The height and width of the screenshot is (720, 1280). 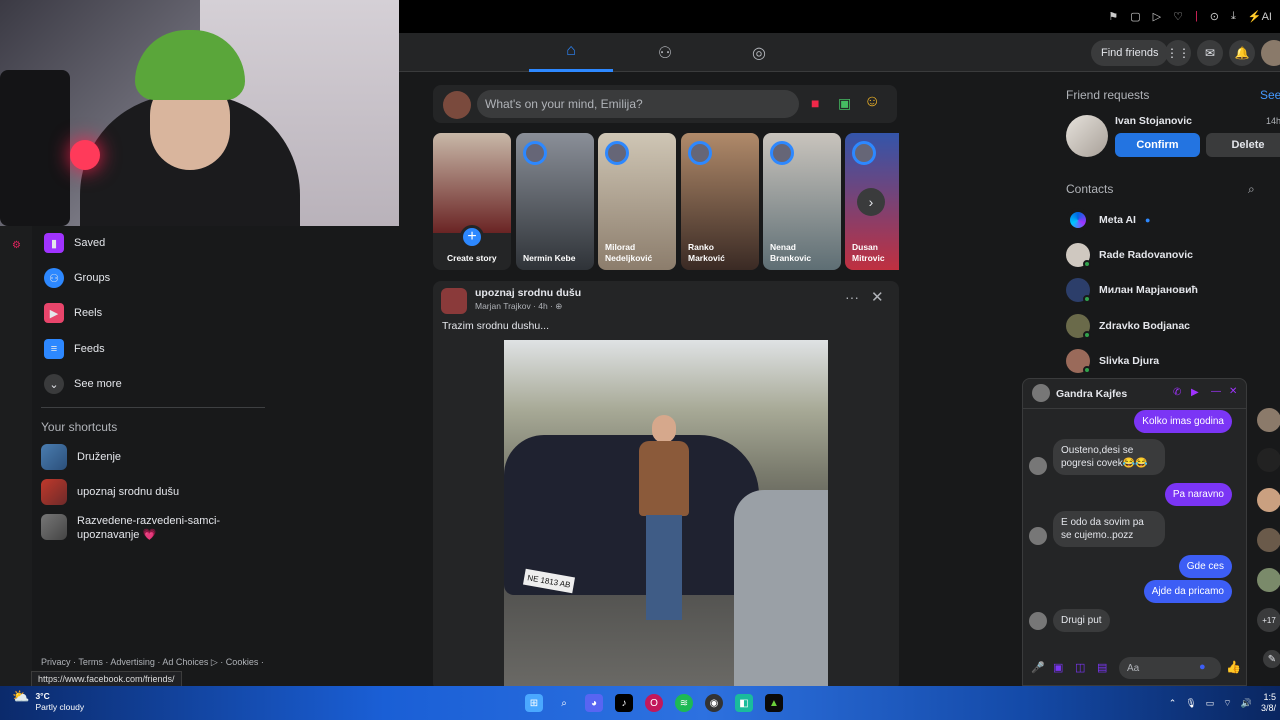 I want to click on avatar, so click(x=1087, y=136).